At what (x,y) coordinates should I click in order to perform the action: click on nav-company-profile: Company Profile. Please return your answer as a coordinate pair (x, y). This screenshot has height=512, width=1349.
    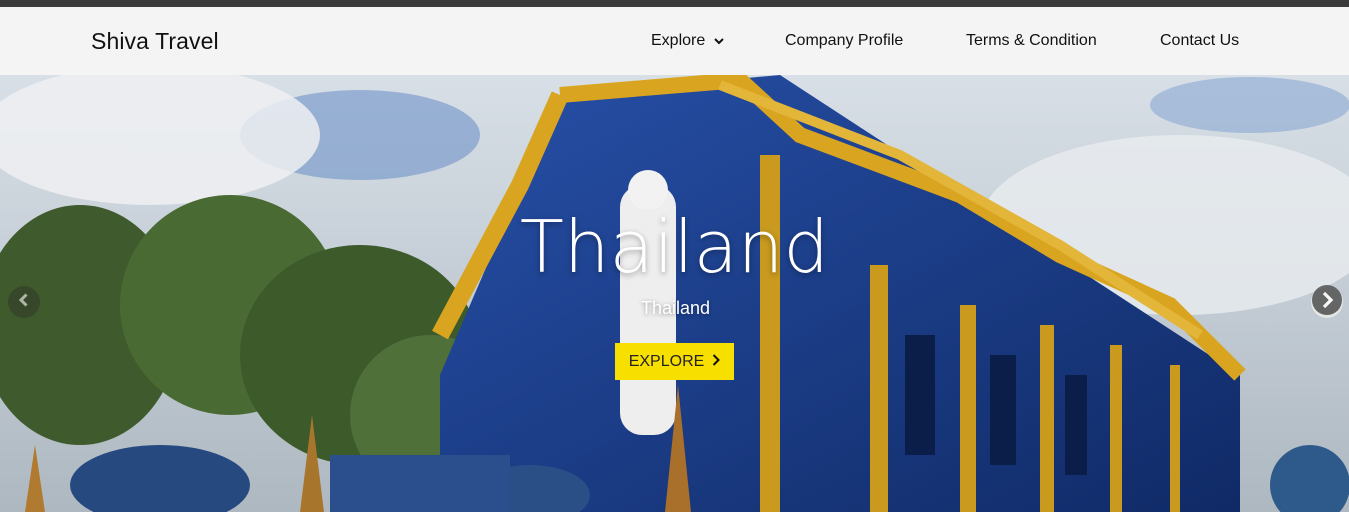
    Looking at the image, I should click on (844, 41).